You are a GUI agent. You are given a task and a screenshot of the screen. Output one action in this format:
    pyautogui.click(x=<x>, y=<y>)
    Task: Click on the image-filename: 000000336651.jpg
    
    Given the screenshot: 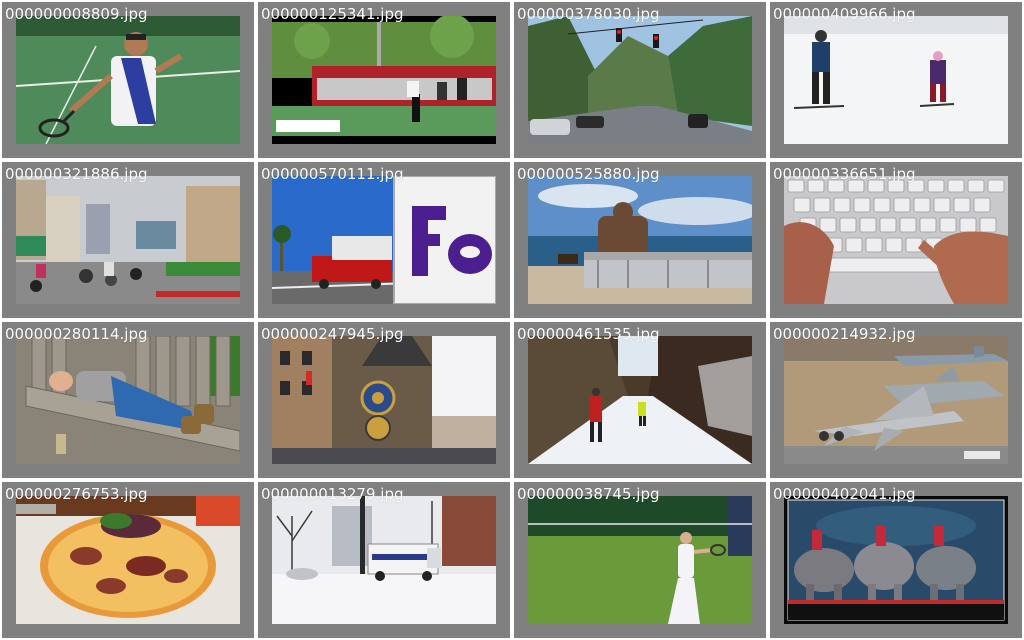 What is the action you would take?
    pyautogui.click(x=844, y=174)
    